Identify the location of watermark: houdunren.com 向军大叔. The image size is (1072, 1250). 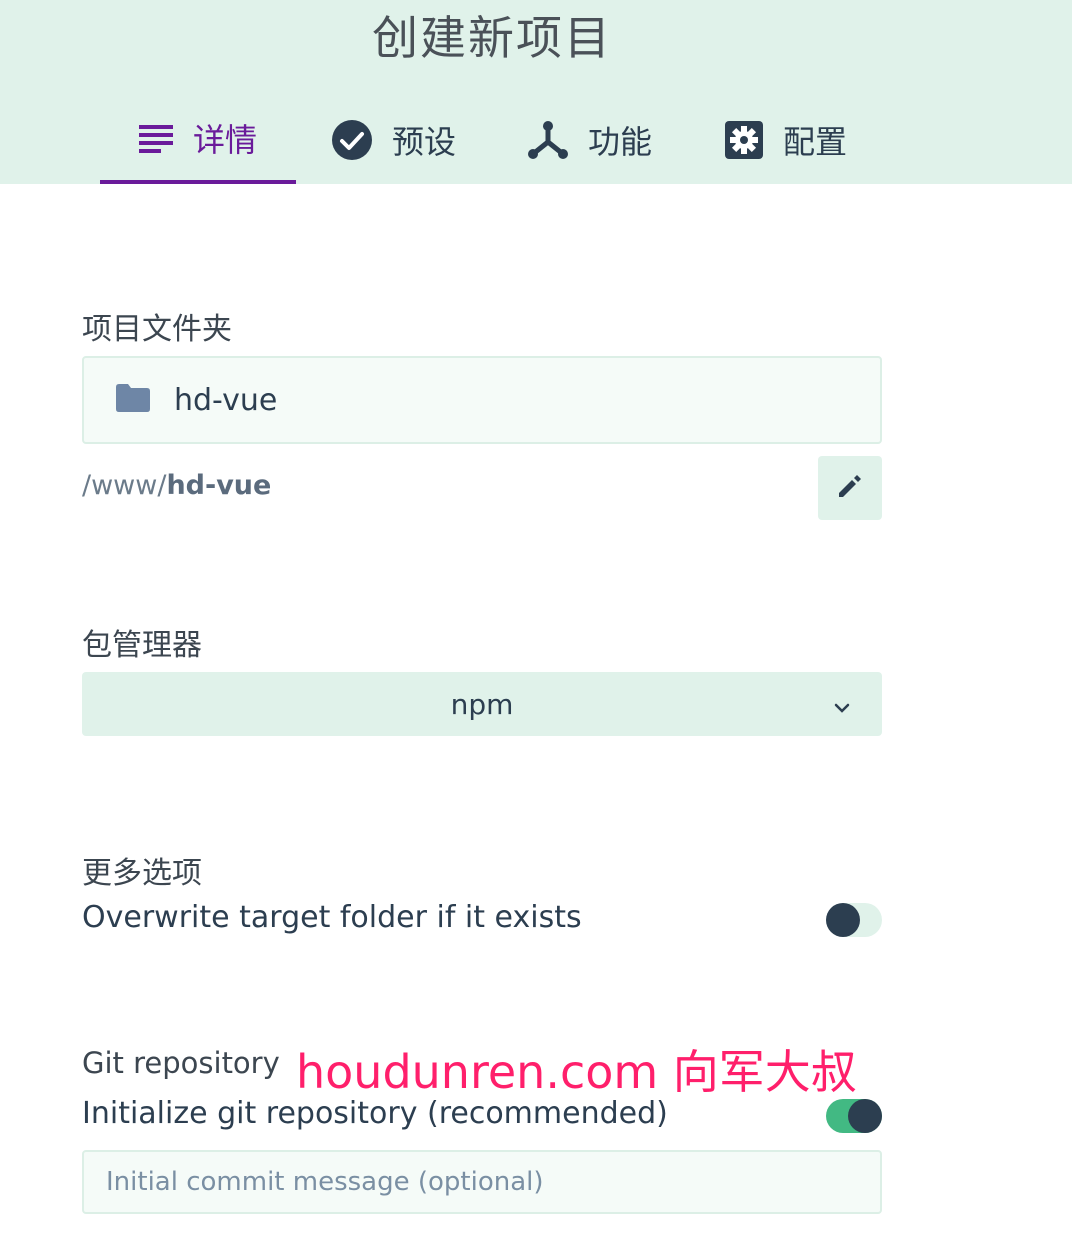
(576, 1072).